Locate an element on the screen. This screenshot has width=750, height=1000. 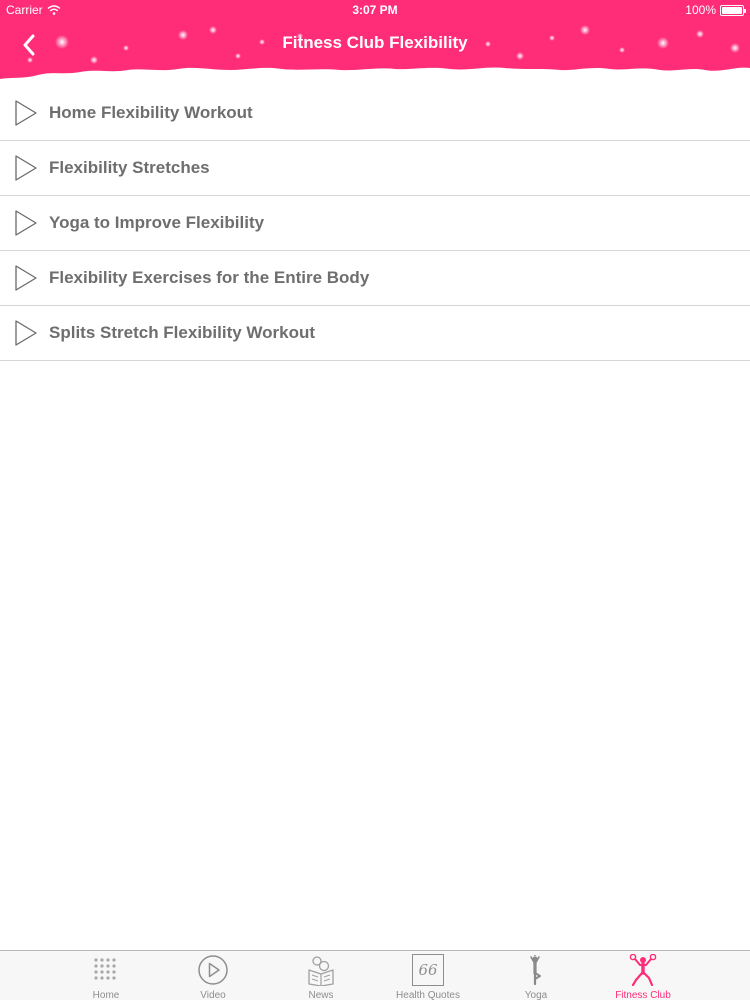
fitness-figure-icon is located at coordinates (643, 970).